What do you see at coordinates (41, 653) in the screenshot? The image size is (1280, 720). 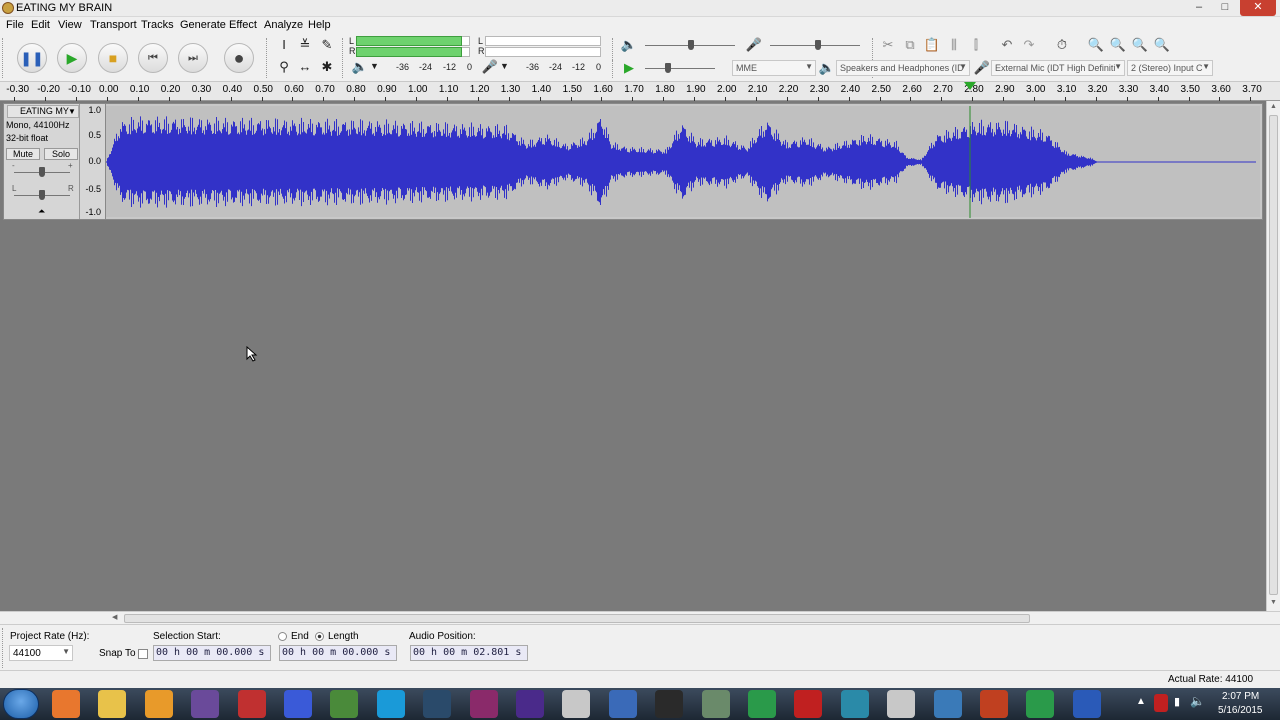 I see `project-rate-select: 44100 ▼` at bounding box center [41, 653].